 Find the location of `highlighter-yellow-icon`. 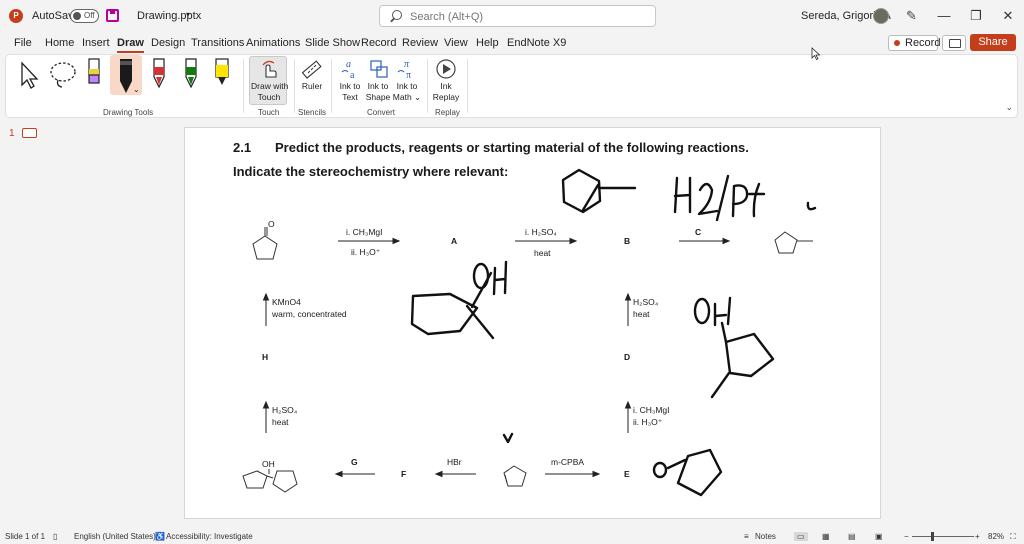

highlighter-yellow-icon is located at coordinates (222, 74).